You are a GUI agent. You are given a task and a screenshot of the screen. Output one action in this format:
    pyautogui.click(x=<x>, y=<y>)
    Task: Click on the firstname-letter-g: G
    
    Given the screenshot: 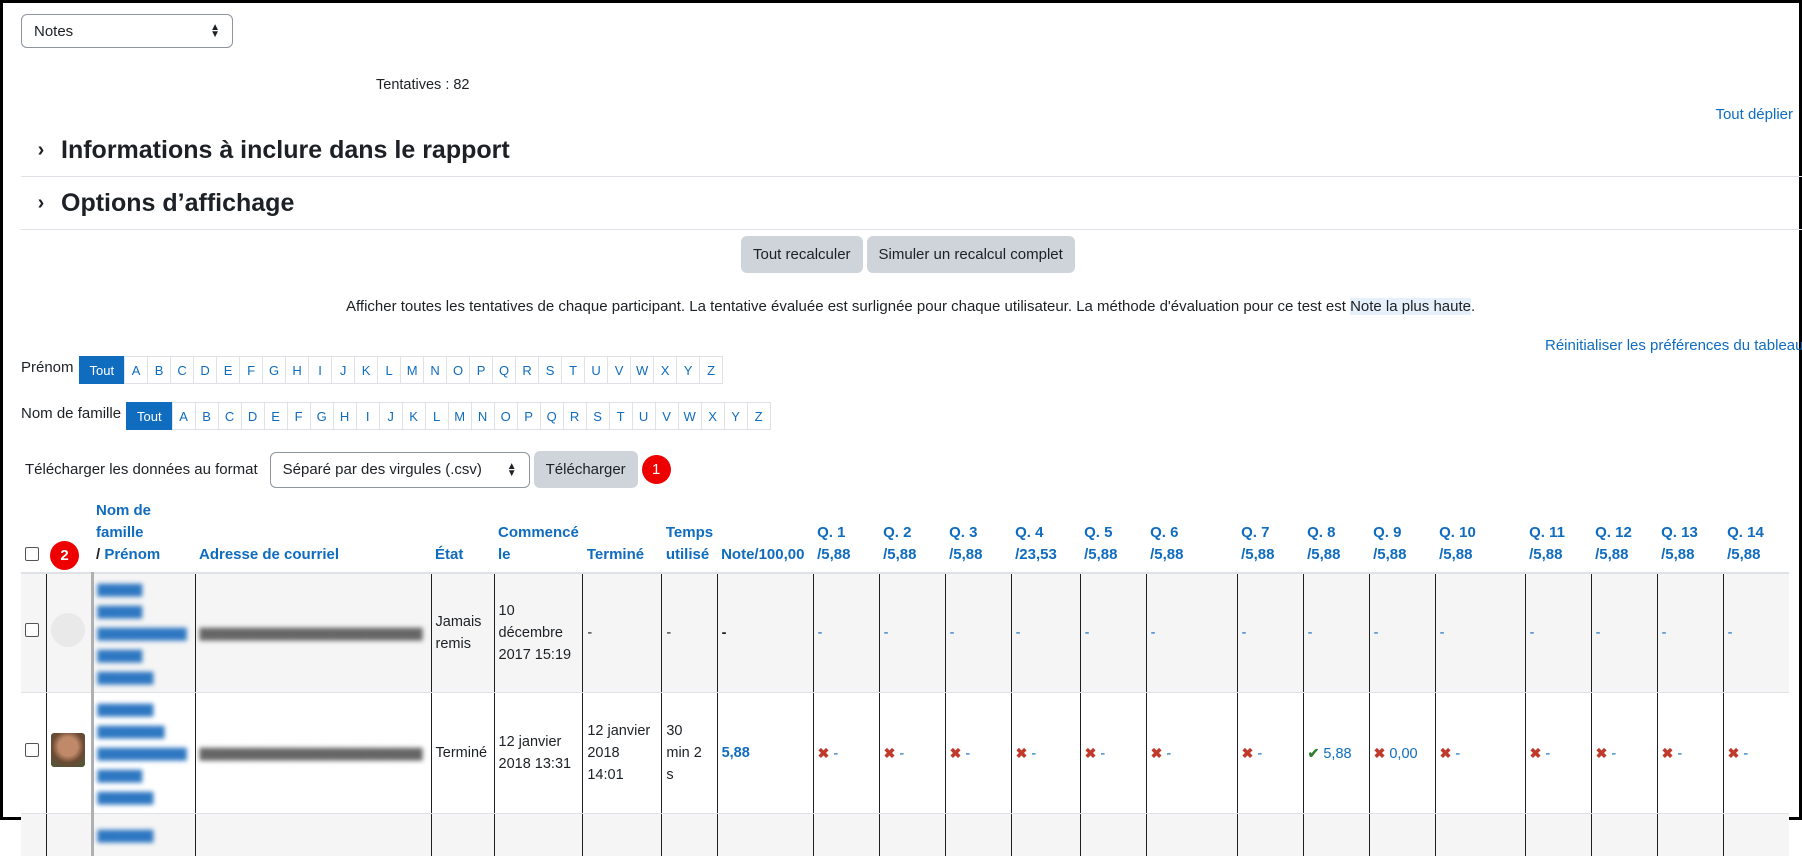 What is the action you would take?
    pyautogui.click(x=274, y=370)
    